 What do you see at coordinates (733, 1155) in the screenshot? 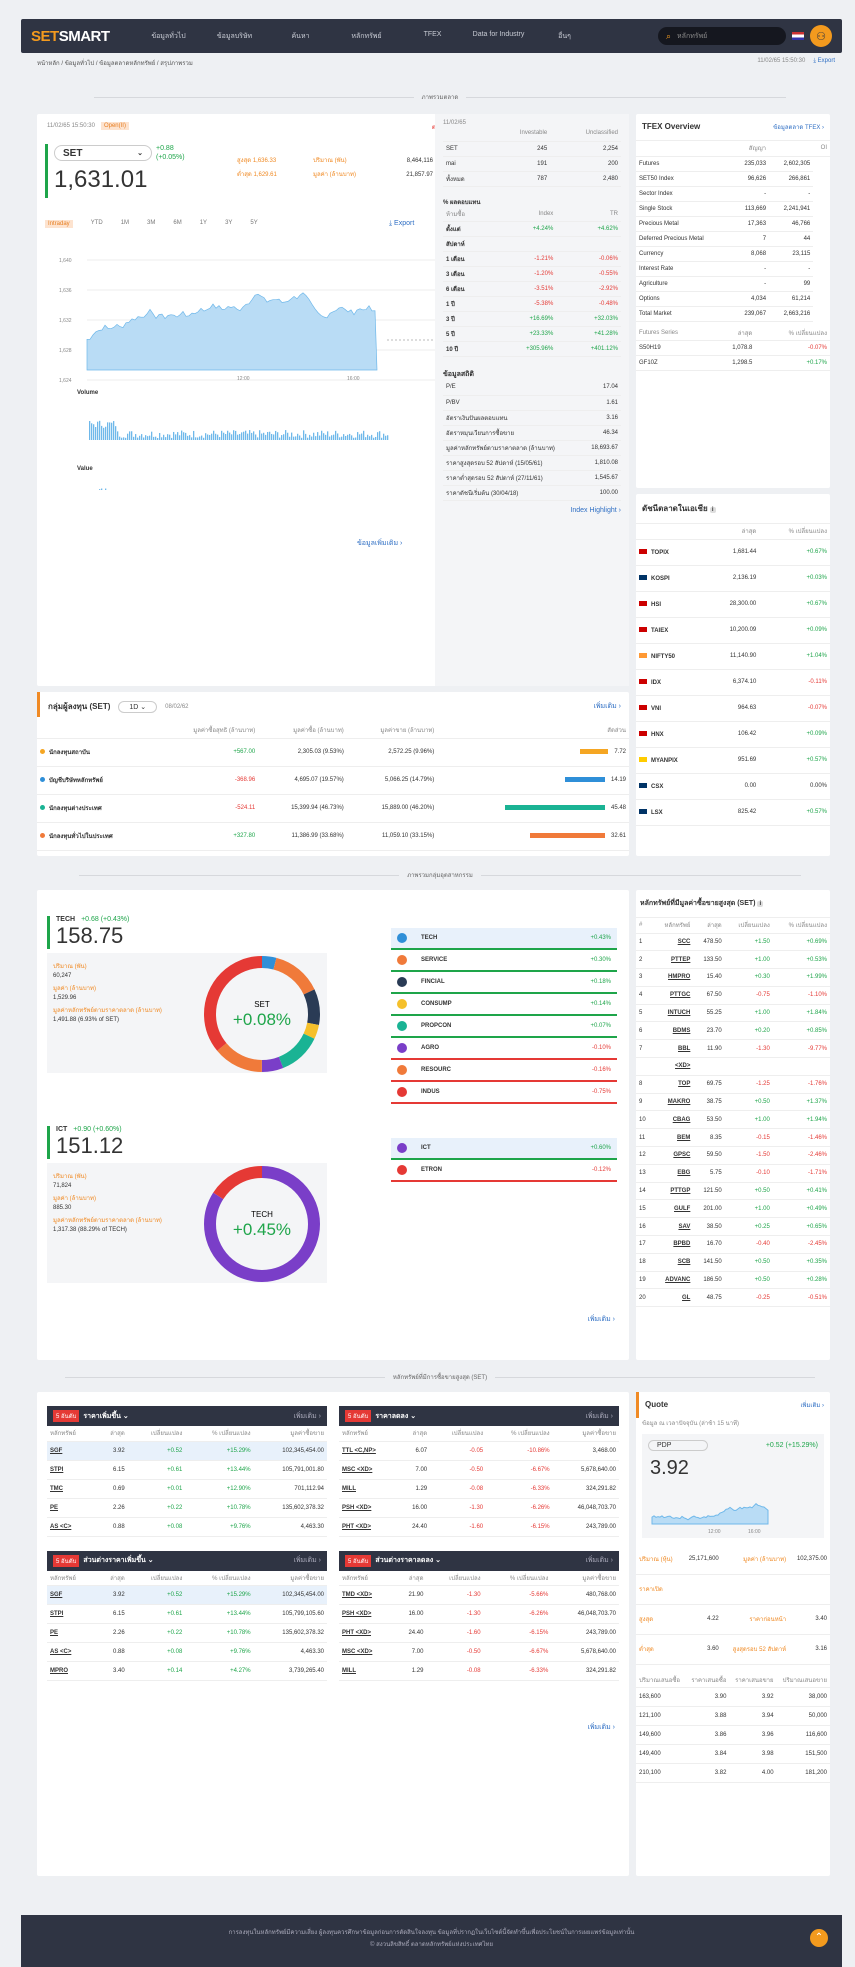
I see `most-active-row: 12 GPSC 59.50 -1.50 -2.46%` at bounding box center [733, 1155].